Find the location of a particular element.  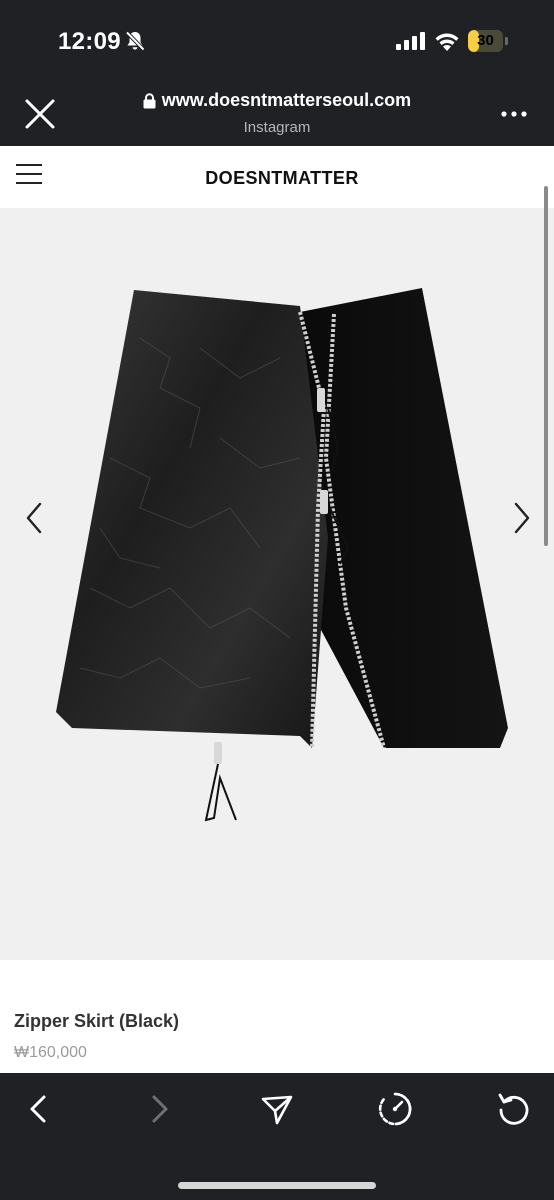

browser-header: www.doesntmatterseoul.com Instagram is located at coordinates (277, 115).